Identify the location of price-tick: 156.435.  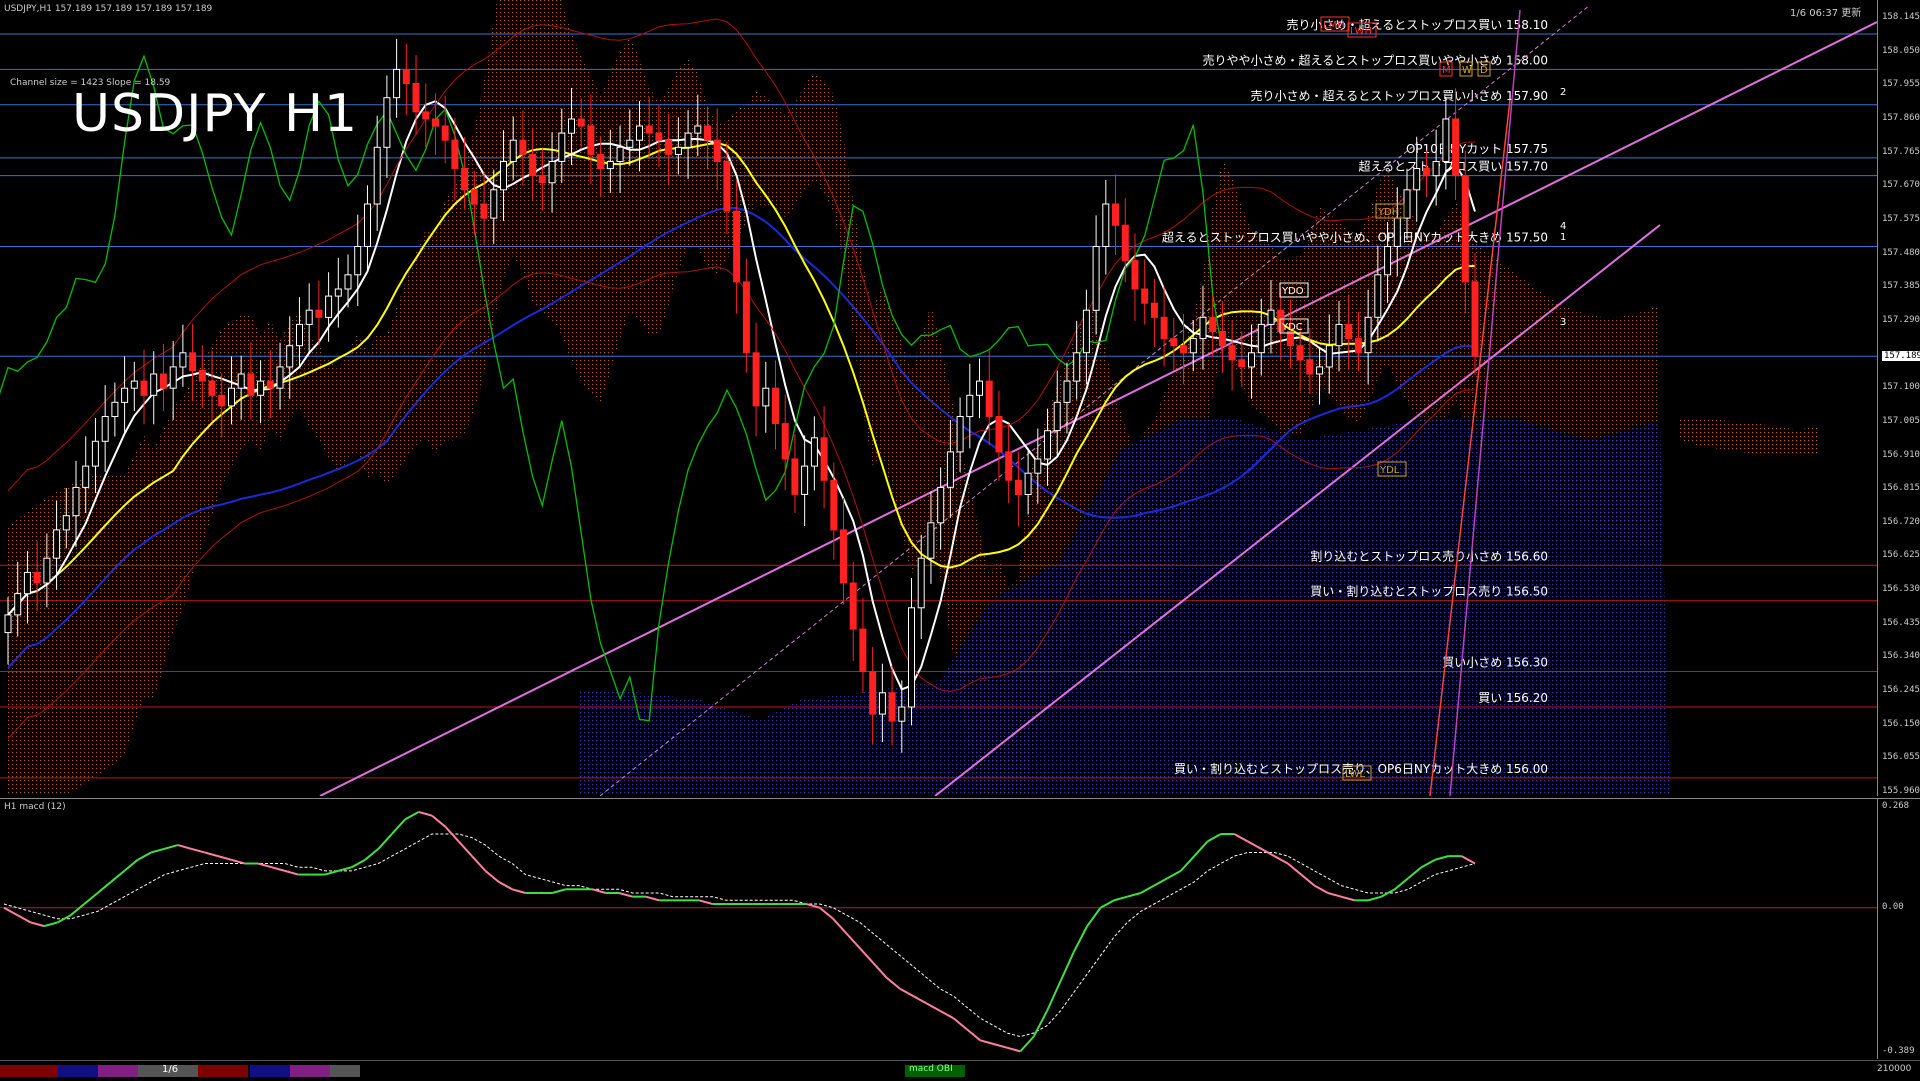
(1901, 622).